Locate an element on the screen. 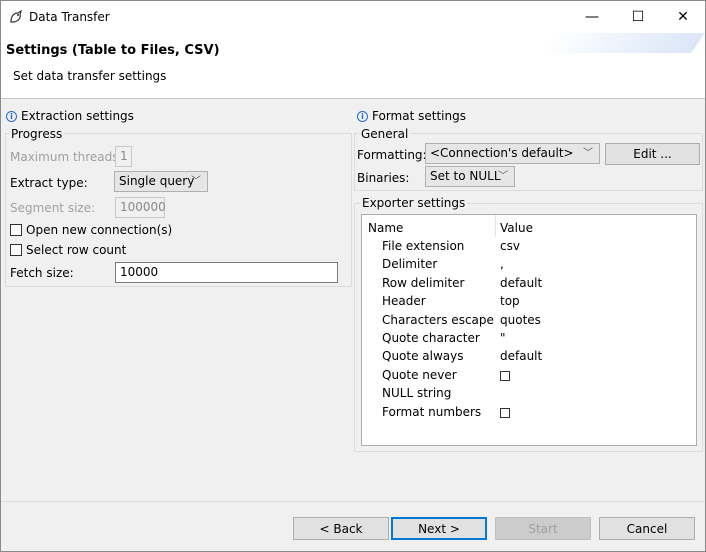  formatting-label: Formatting: is located at coordinates (392, 155).